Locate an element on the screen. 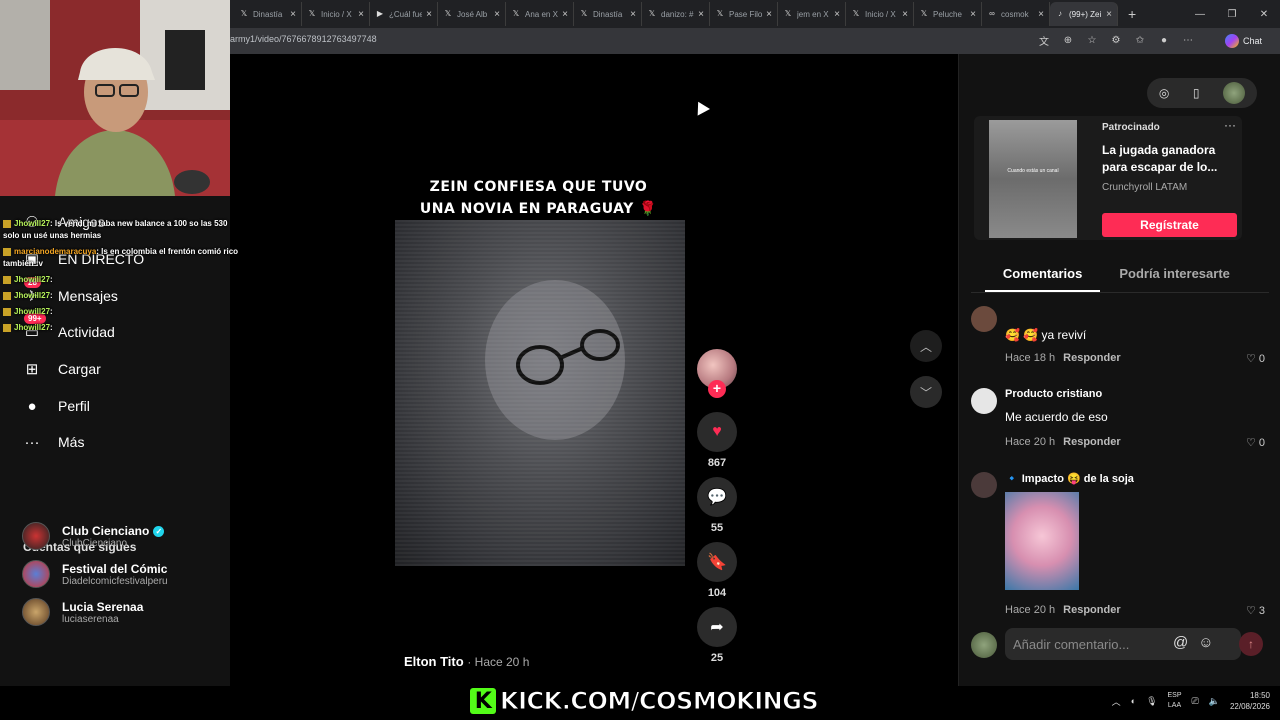 Image resolution: width=1280 pixels, height=720 pixels. browser-tab: ▶ ¿Cuál fue × is located at coordinates (404, 14).